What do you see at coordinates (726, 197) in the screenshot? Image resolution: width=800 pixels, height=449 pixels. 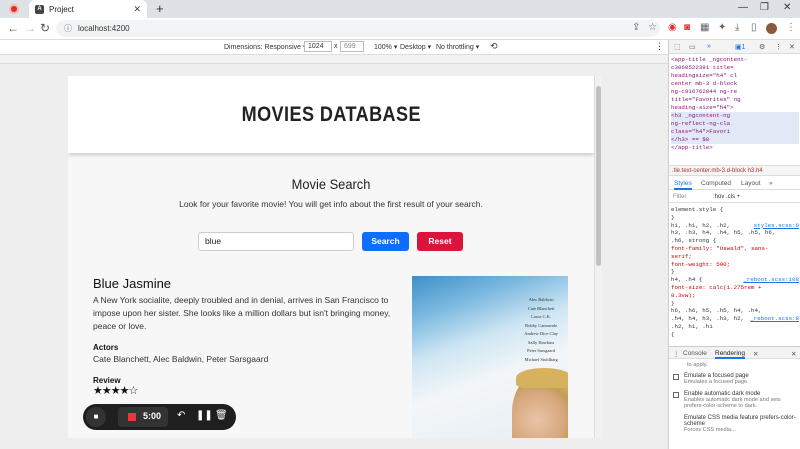 I see `filter-tools: :hov .cls +` at bounding box center [726, 197].